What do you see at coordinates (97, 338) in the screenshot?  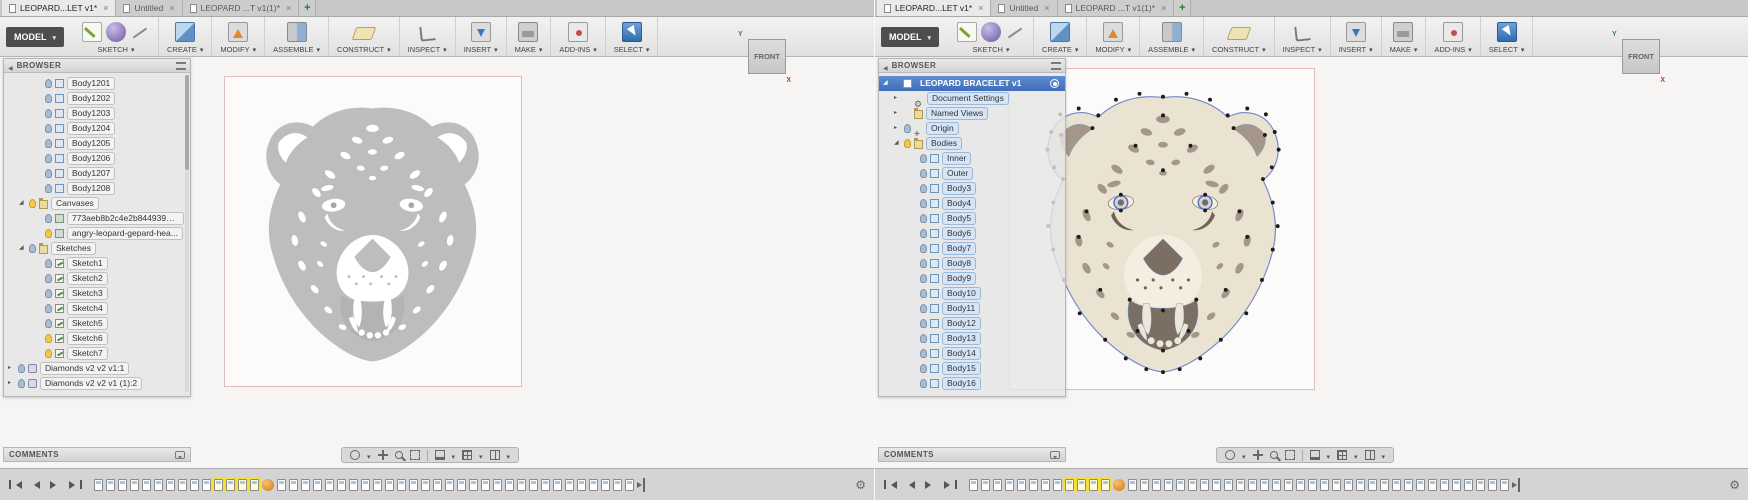 I see `browser-tree-row: Sketch6` at bounding box center [97, 338].